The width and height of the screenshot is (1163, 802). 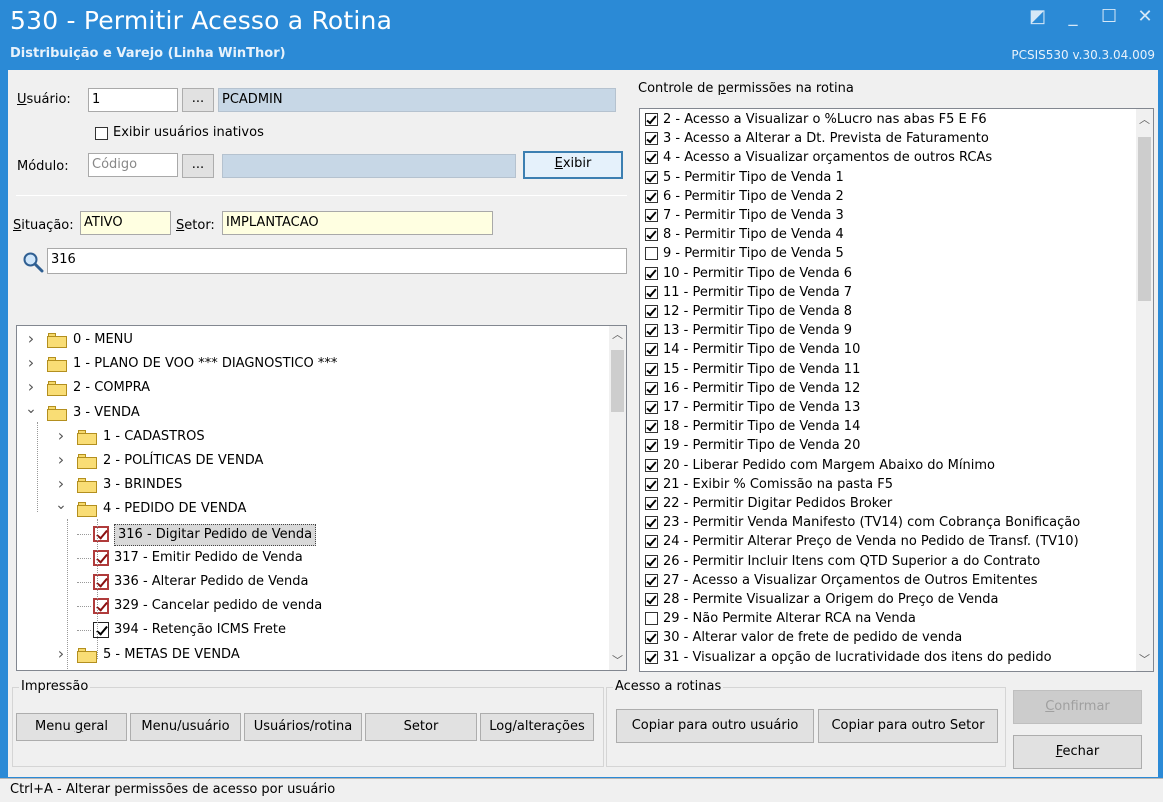 I want to click on tree-item: ⌄ 3 - VENDA, so click(x=312, y=413).